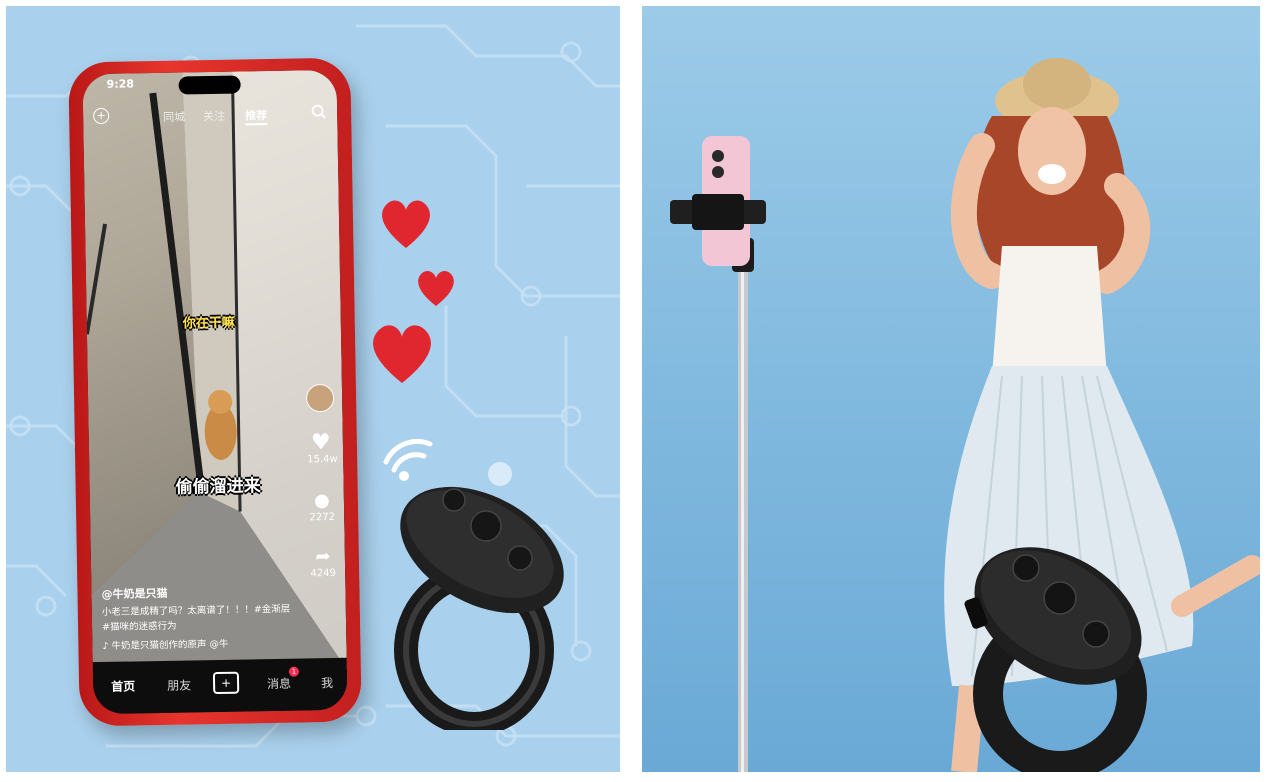  I want to click on message-badge: 1, so click(293, 671).